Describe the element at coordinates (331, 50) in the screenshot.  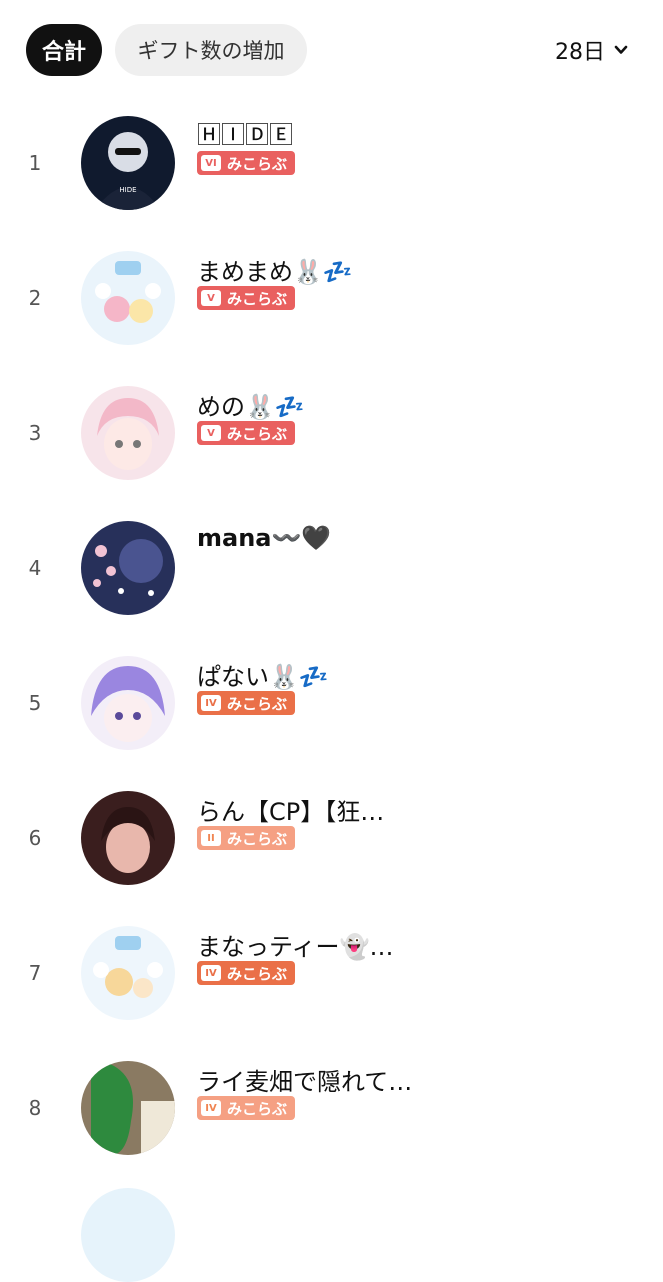
I see `top-bar: 合計 ギフト数の増加 28日` at that location.